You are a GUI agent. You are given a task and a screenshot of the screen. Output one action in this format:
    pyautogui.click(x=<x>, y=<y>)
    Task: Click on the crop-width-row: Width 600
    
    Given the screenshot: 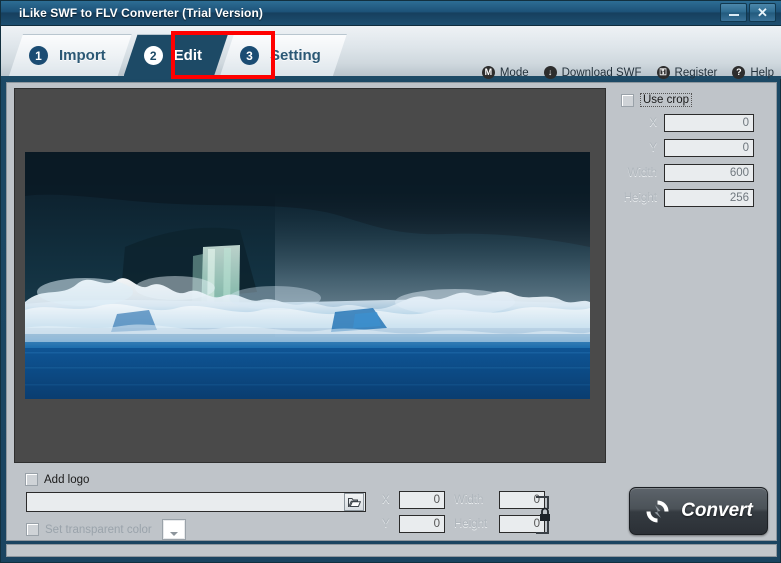 What is the action you would take?
    pyautogui.click(x=695, y=173)
    